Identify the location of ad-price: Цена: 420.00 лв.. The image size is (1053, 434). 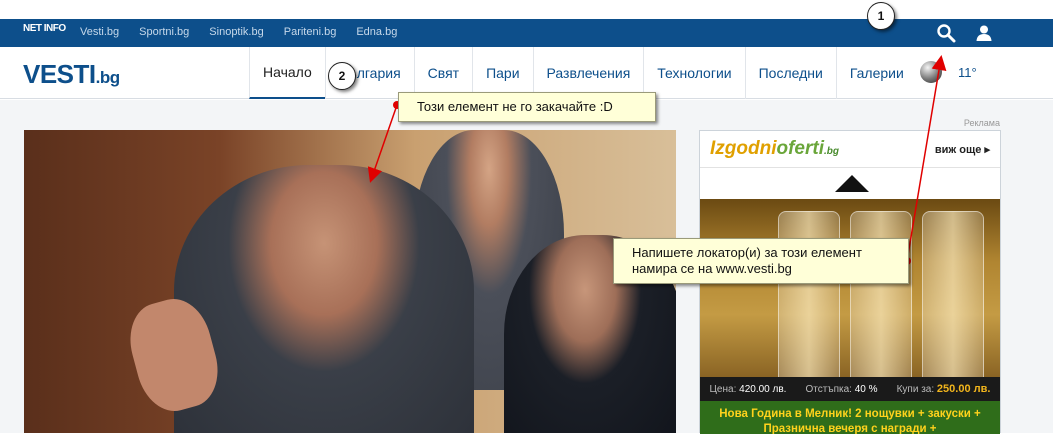
(748, 389).